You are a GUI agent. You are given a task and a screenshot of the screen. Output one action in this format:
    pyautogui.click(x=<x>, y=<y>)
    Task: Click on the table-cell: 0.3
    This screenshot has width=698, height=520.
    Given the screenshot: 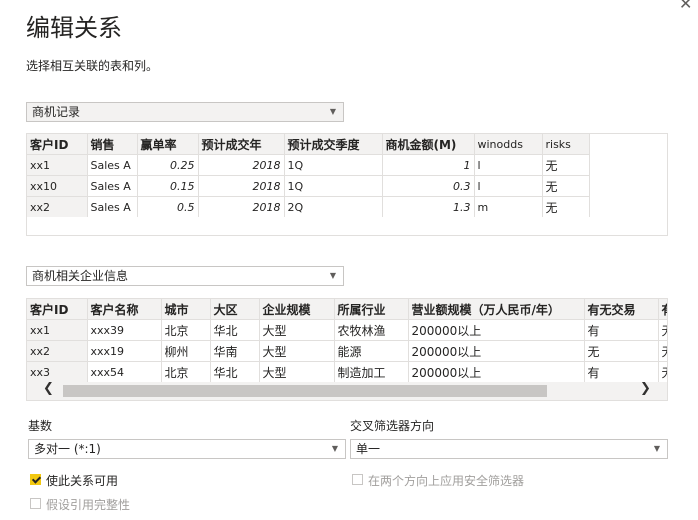 What is the action you would take?
    pyautogui.click(x=428, y=186)
    